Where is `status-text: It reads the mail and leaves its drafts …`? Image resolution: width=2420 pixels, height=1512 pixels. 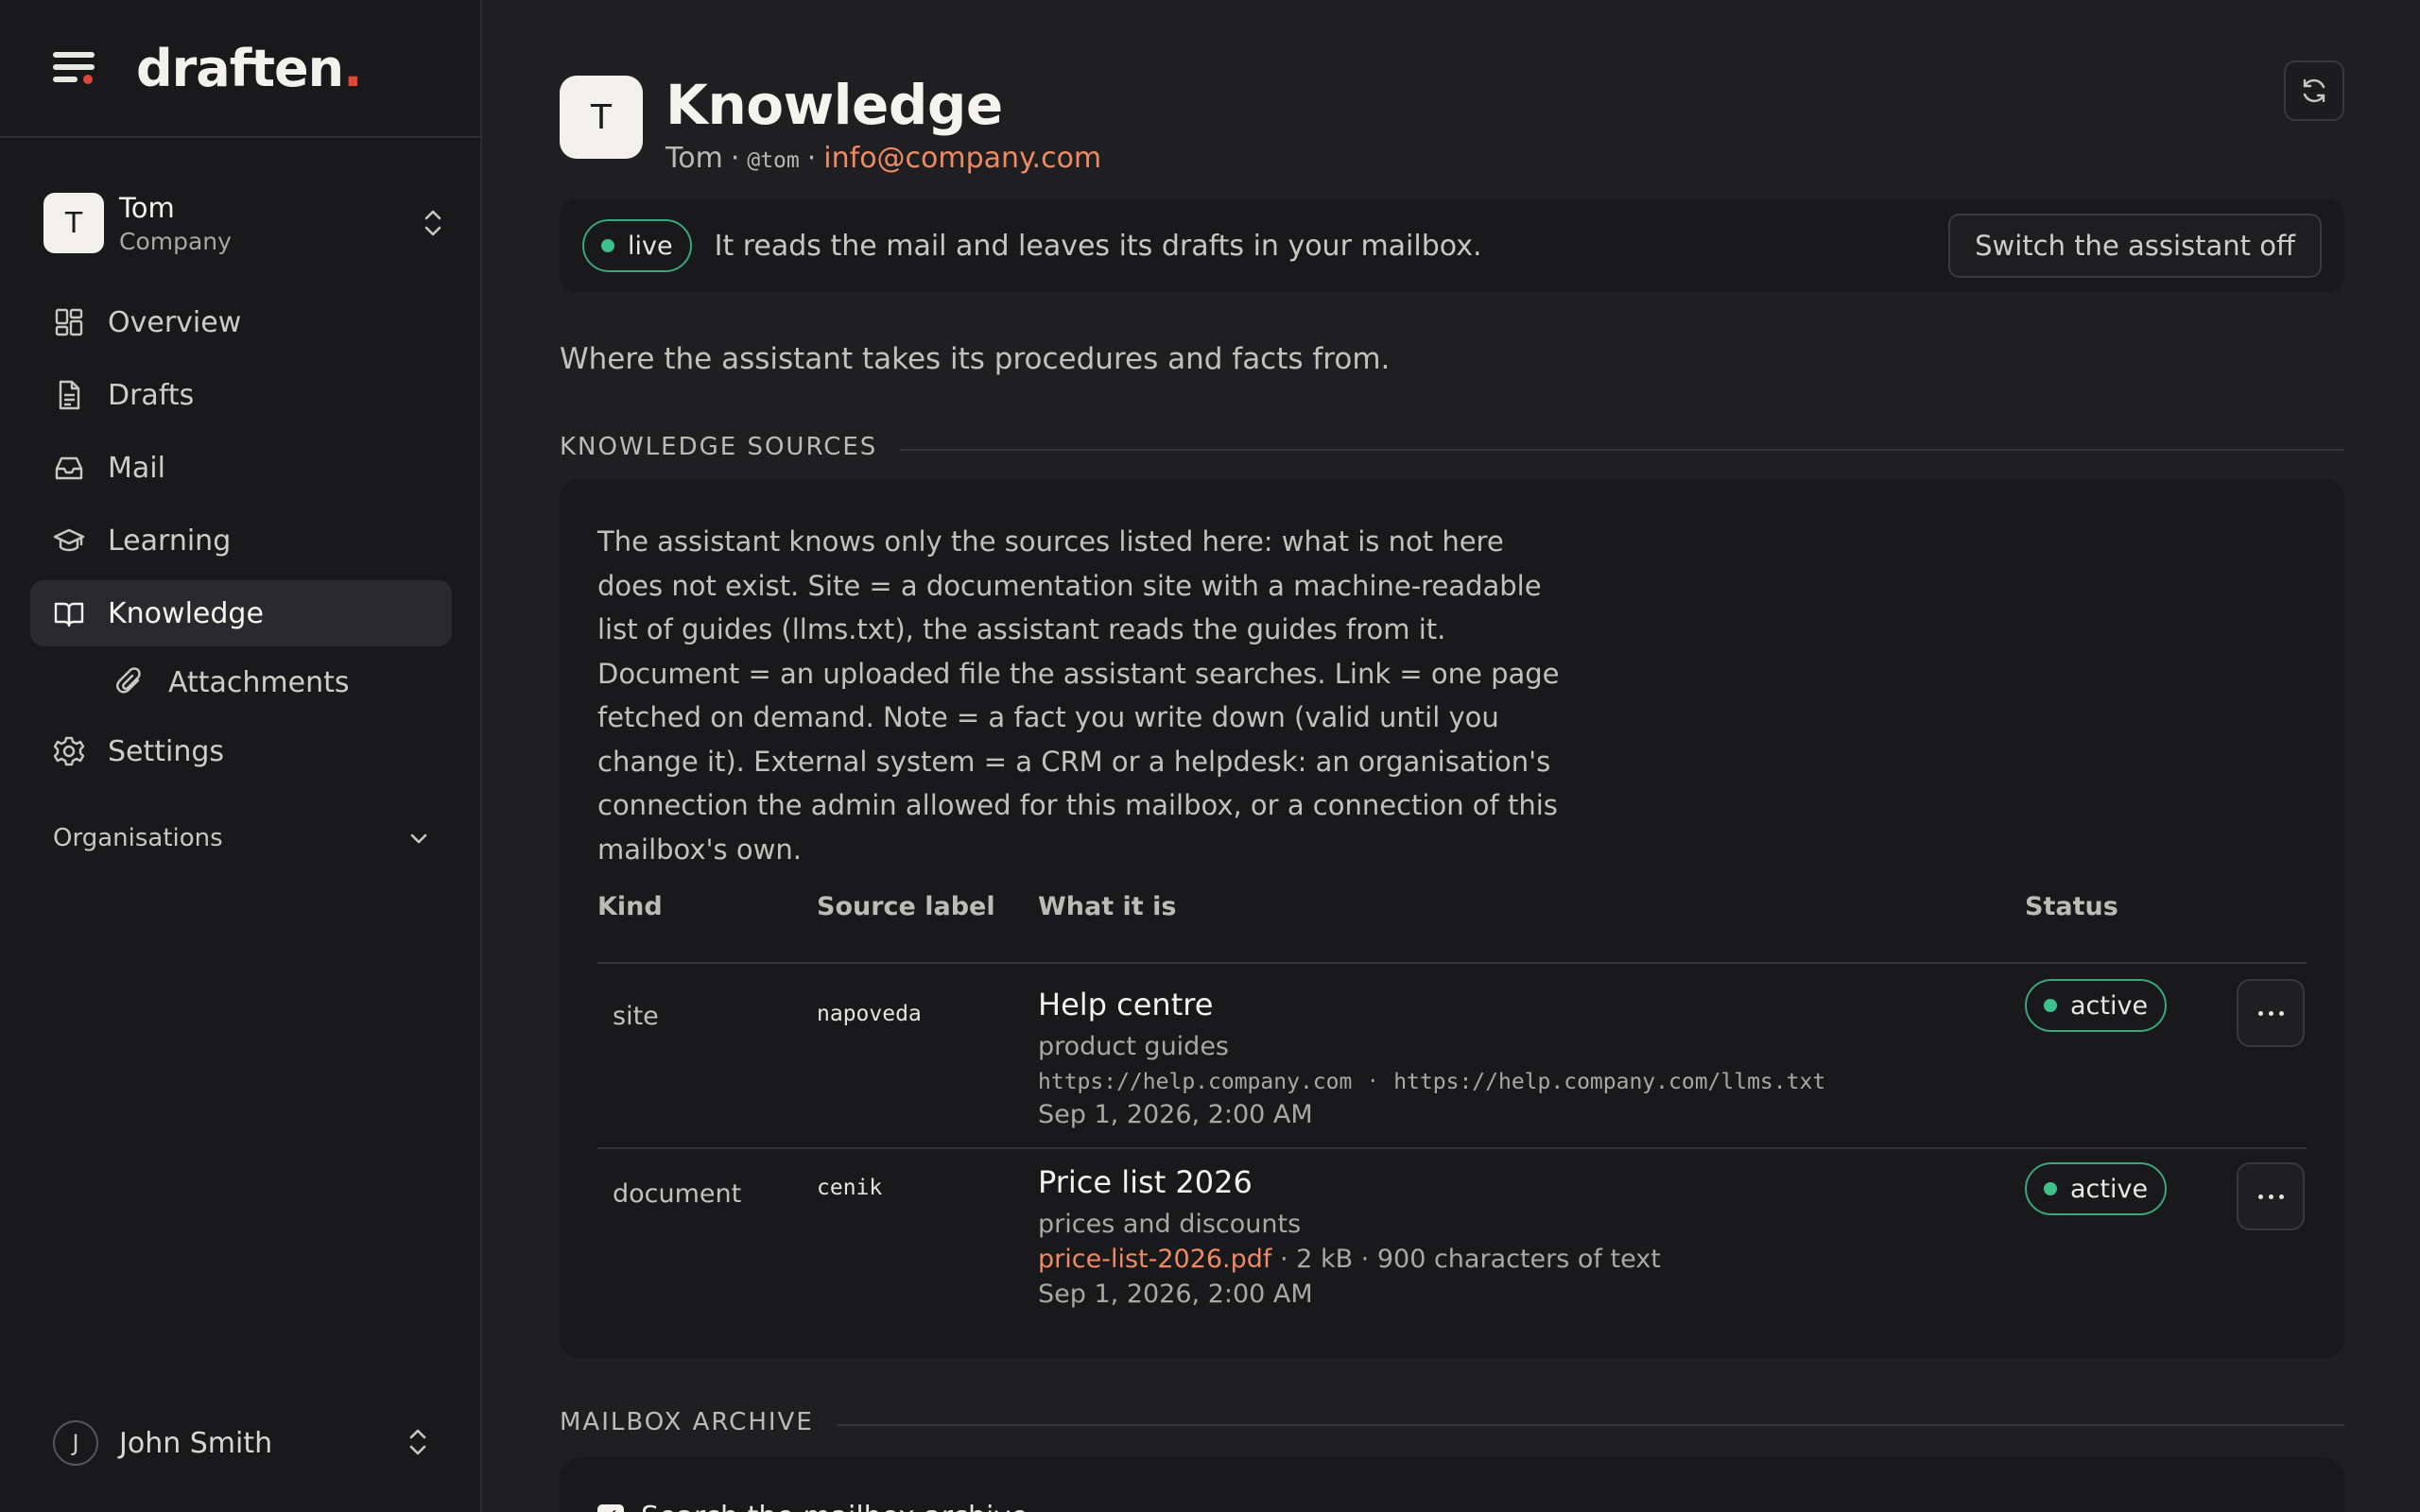 status-text: It reads the mail and leaves its drafts … is located at coordinates (1098, 246).